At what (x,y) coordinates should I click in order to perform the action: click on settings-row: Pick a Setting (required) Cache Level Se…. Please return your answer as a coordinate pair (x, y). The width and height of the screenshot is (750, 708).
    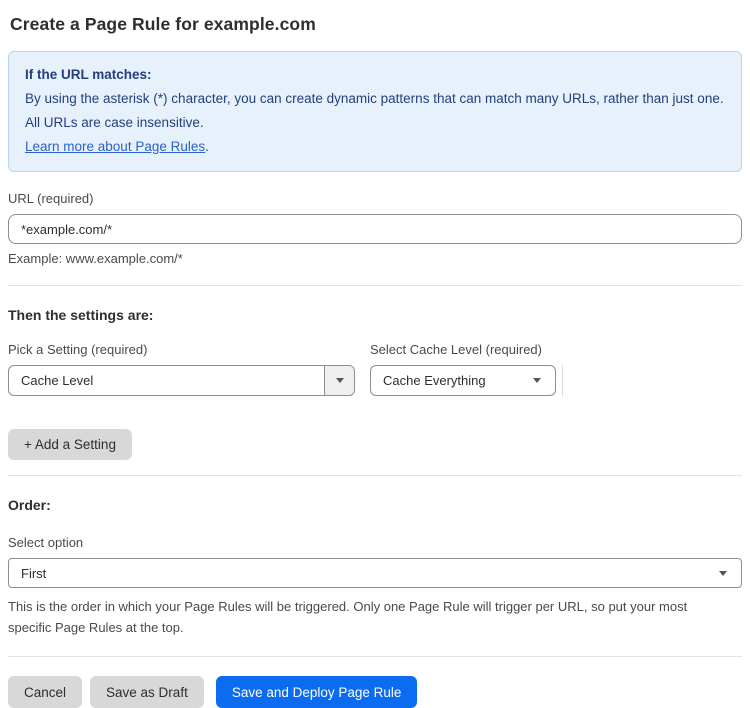
    Looking at the image, I should click on (375, 359).